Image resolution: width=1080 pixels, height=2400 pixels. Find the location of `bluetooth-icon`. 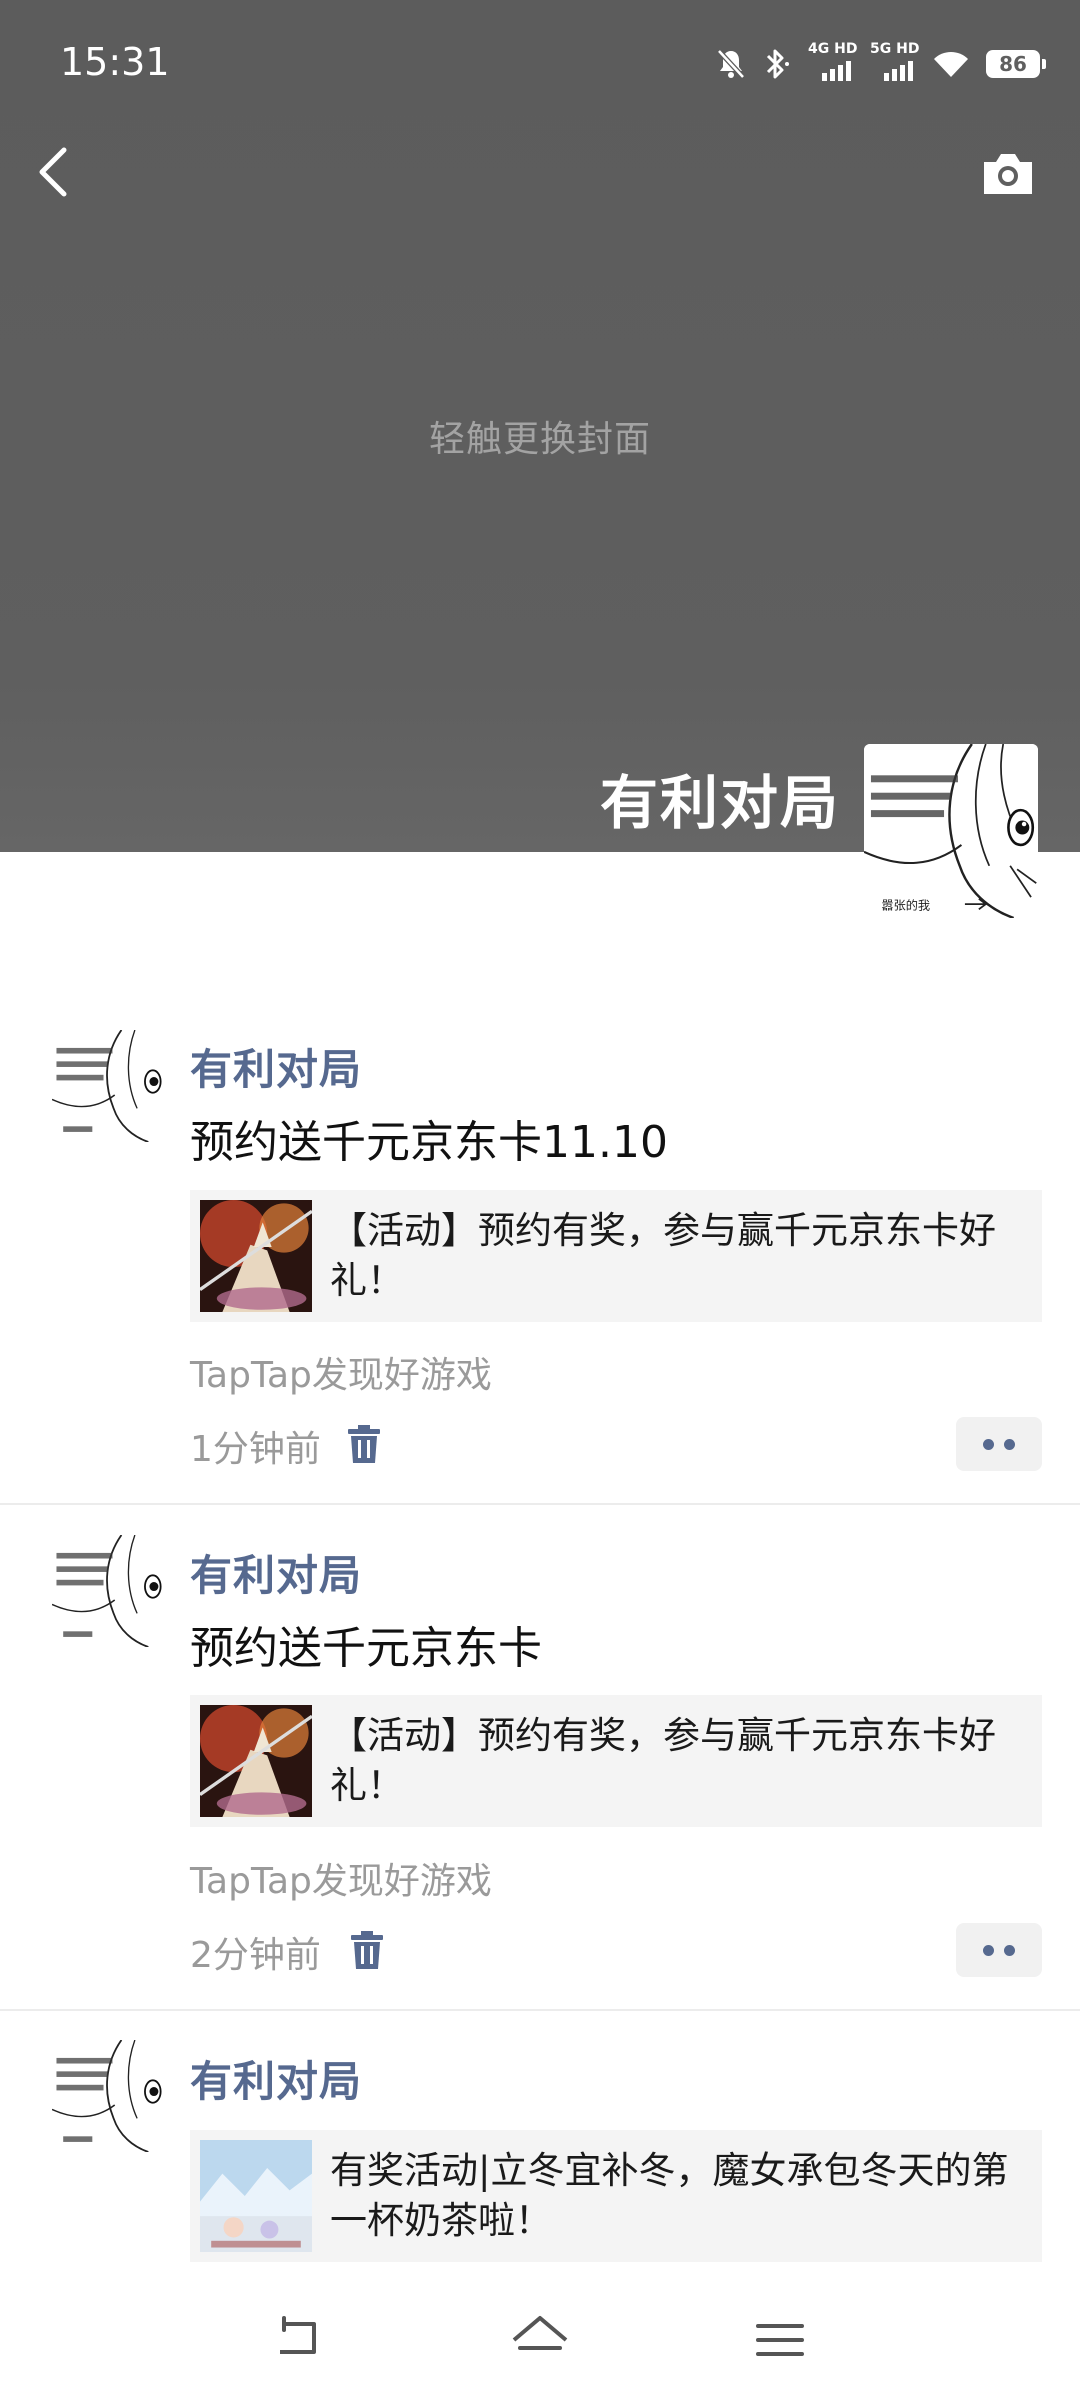

bluetooth-icon is located at coordinates (777, 64).